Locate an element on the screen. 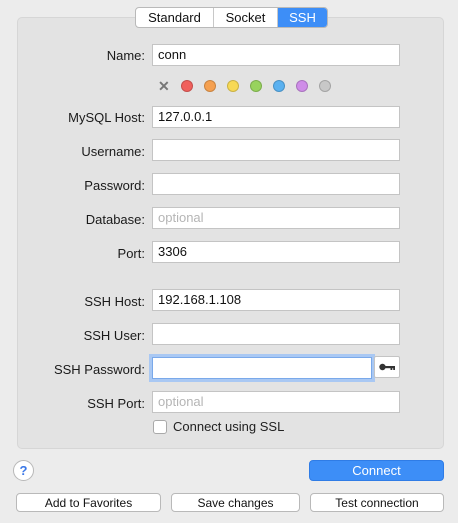 The height and width of the screenshot is (523, 458). color-swatch-orange is located at coordinates (210, 86).